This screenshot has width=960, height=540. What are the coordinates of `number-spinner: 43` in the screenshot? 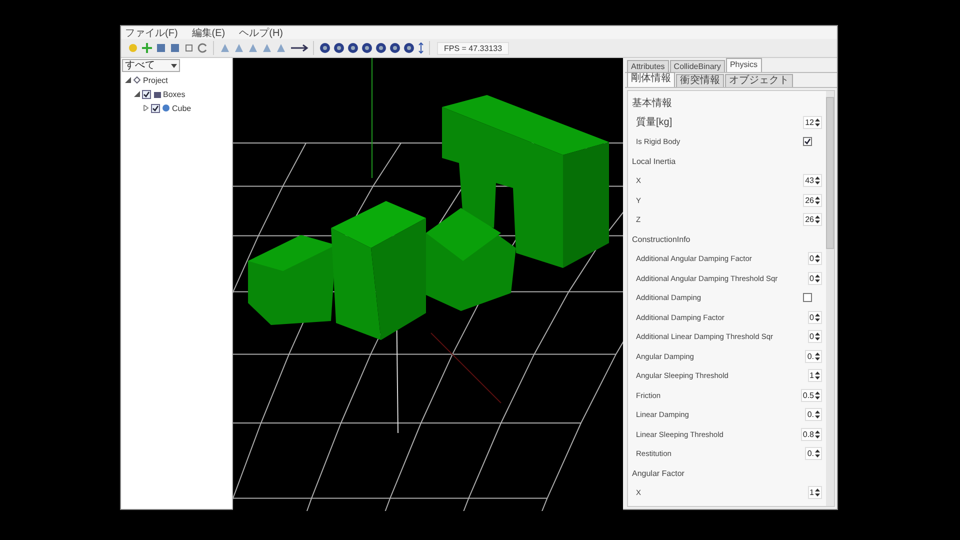 It's located at (812, 181).